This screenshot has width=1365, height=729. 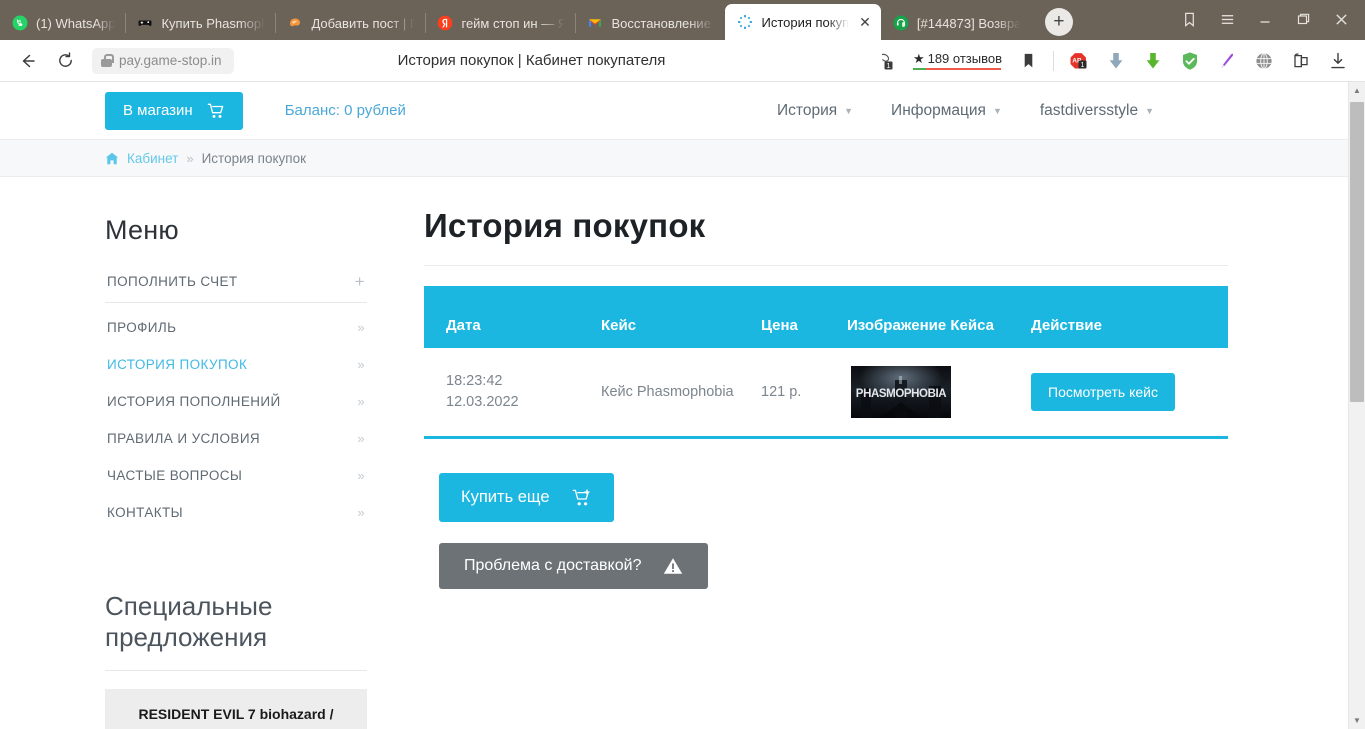 What do you see at coordinates (1189, 19) in the screenshot?
I see `bookmark-panel-icon` at bounding box center [1189, 19].